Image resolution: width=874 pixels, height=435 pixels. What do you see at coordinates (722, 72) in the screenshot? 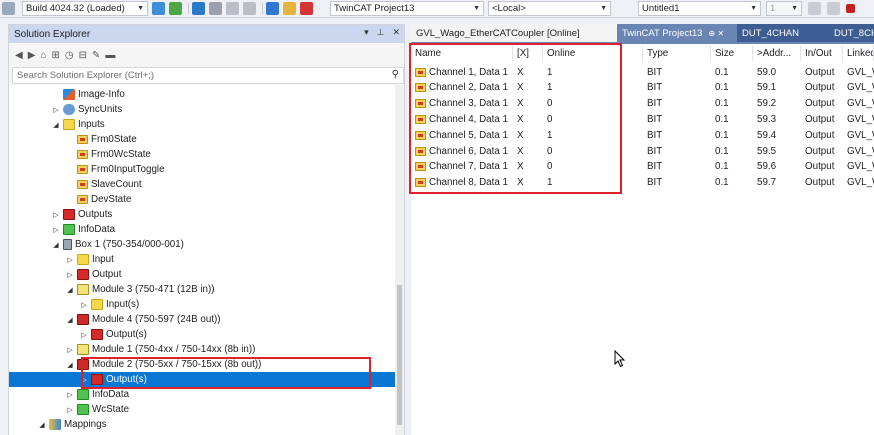
I see `cell-text: 0.1` at bounding box center [722, 72].